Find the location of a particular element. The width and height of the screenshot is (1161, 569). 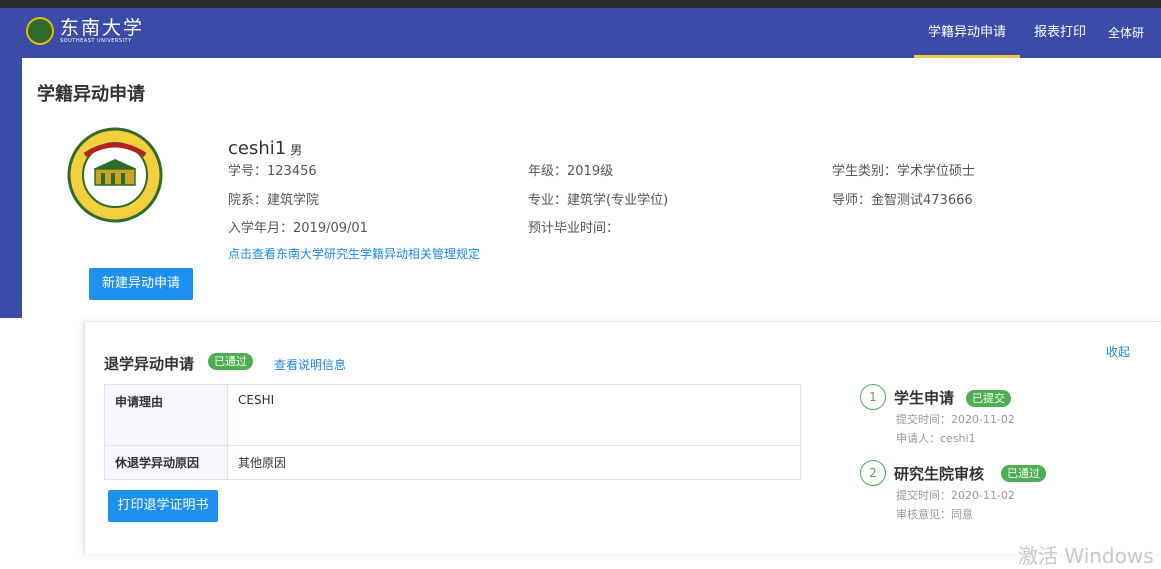

new-application-button: 新建异动申请 is located at coordinates (141, 284).